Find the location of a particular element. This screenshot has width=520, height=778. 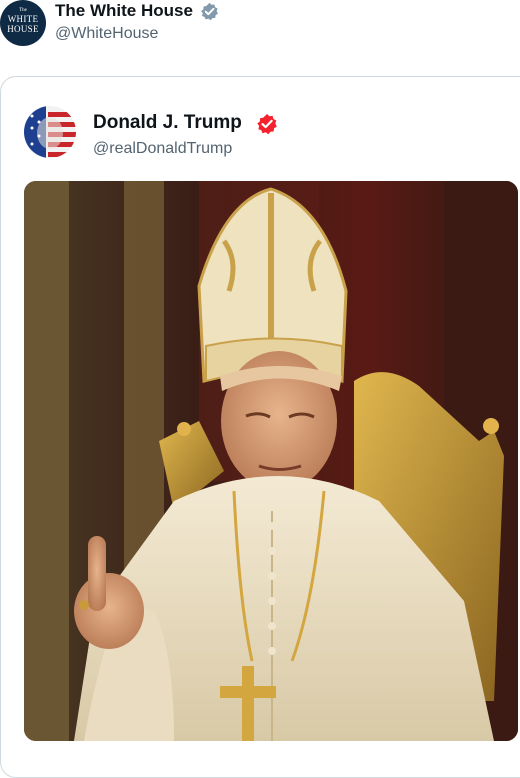

quoted-handle: @realDonaldTrump is located at coordinates (162, 149).